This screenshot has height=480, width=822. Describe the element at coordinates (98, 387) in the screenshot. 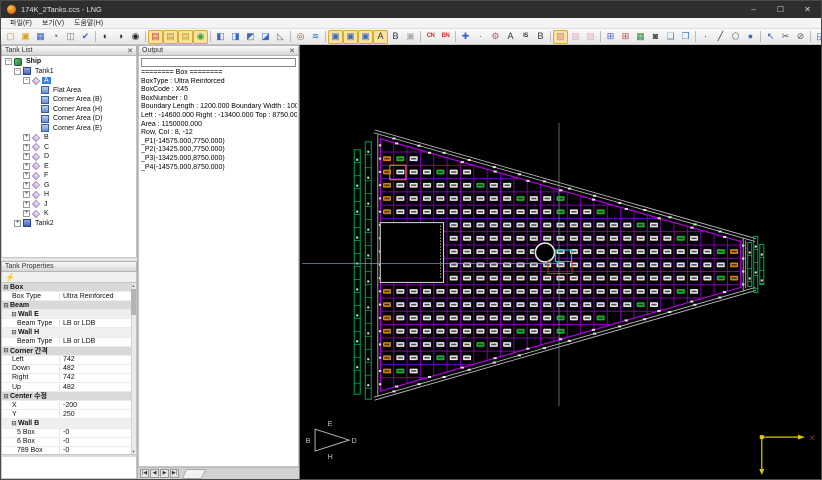

I see `property-value: 482` at that location.